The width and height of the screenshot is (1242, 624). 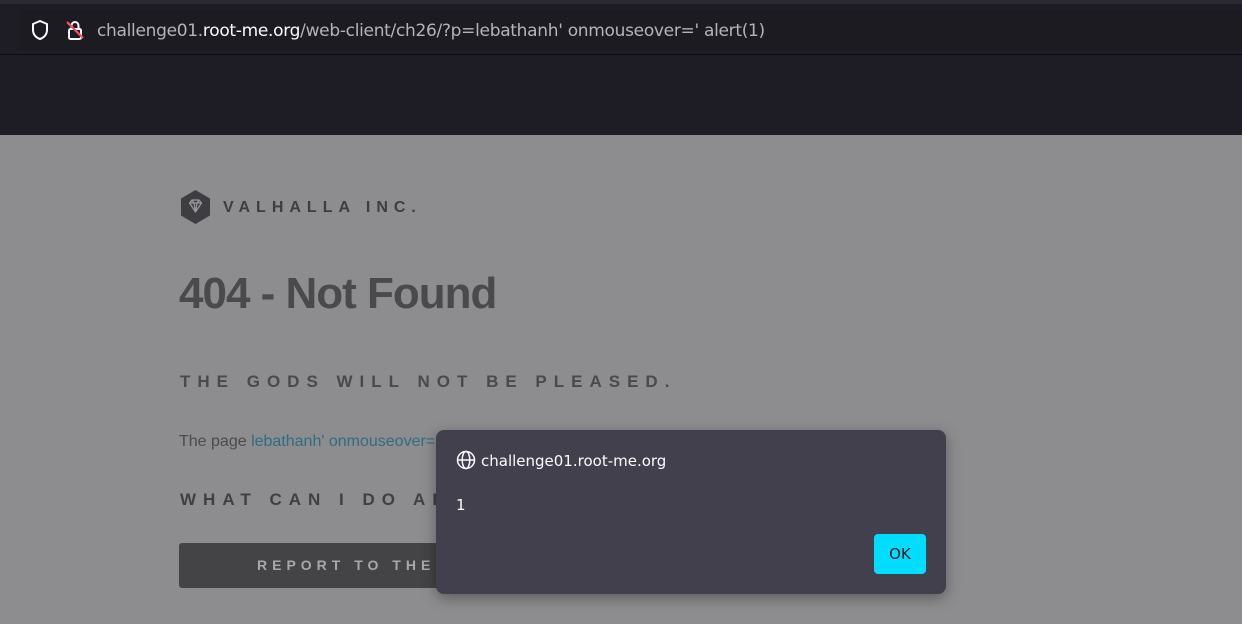 What do you see at coordinates (195, 207) in the screenshot?
I see `diamond-logo-icon` at bounding box center [195, 207].